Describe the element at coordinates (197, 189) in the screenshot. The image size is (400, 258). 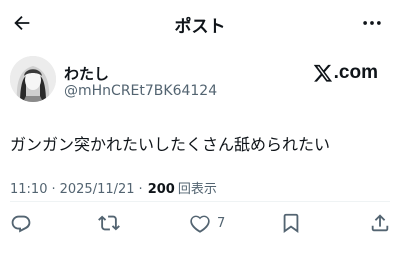
I see `views-label: 回表示` at that location.